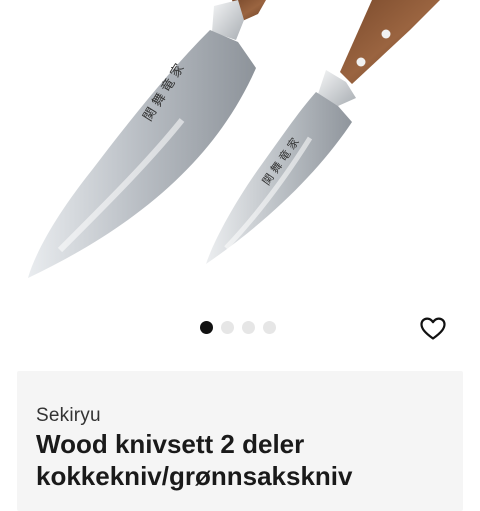  Describe the element at coordinates (170, 444) in the screenshot. I see `product-title-line-1: Wood knivsett 2 deler` at that location.